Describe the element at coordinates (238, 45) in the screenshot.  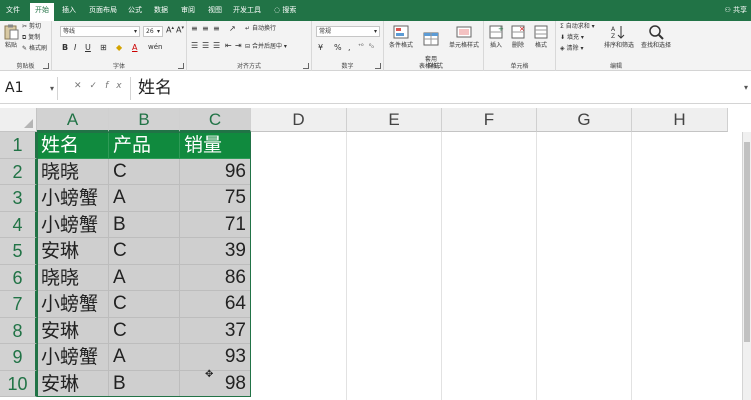
I see `increase-indent-icon: ⇥` at that location.